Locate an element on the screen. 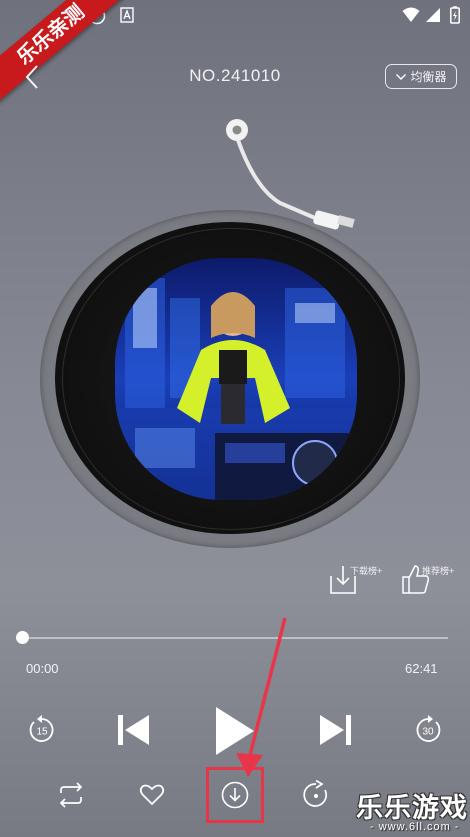 The image size is (470, 837). equalizer-label: 均衡器 is located at coordinates (428, 77).